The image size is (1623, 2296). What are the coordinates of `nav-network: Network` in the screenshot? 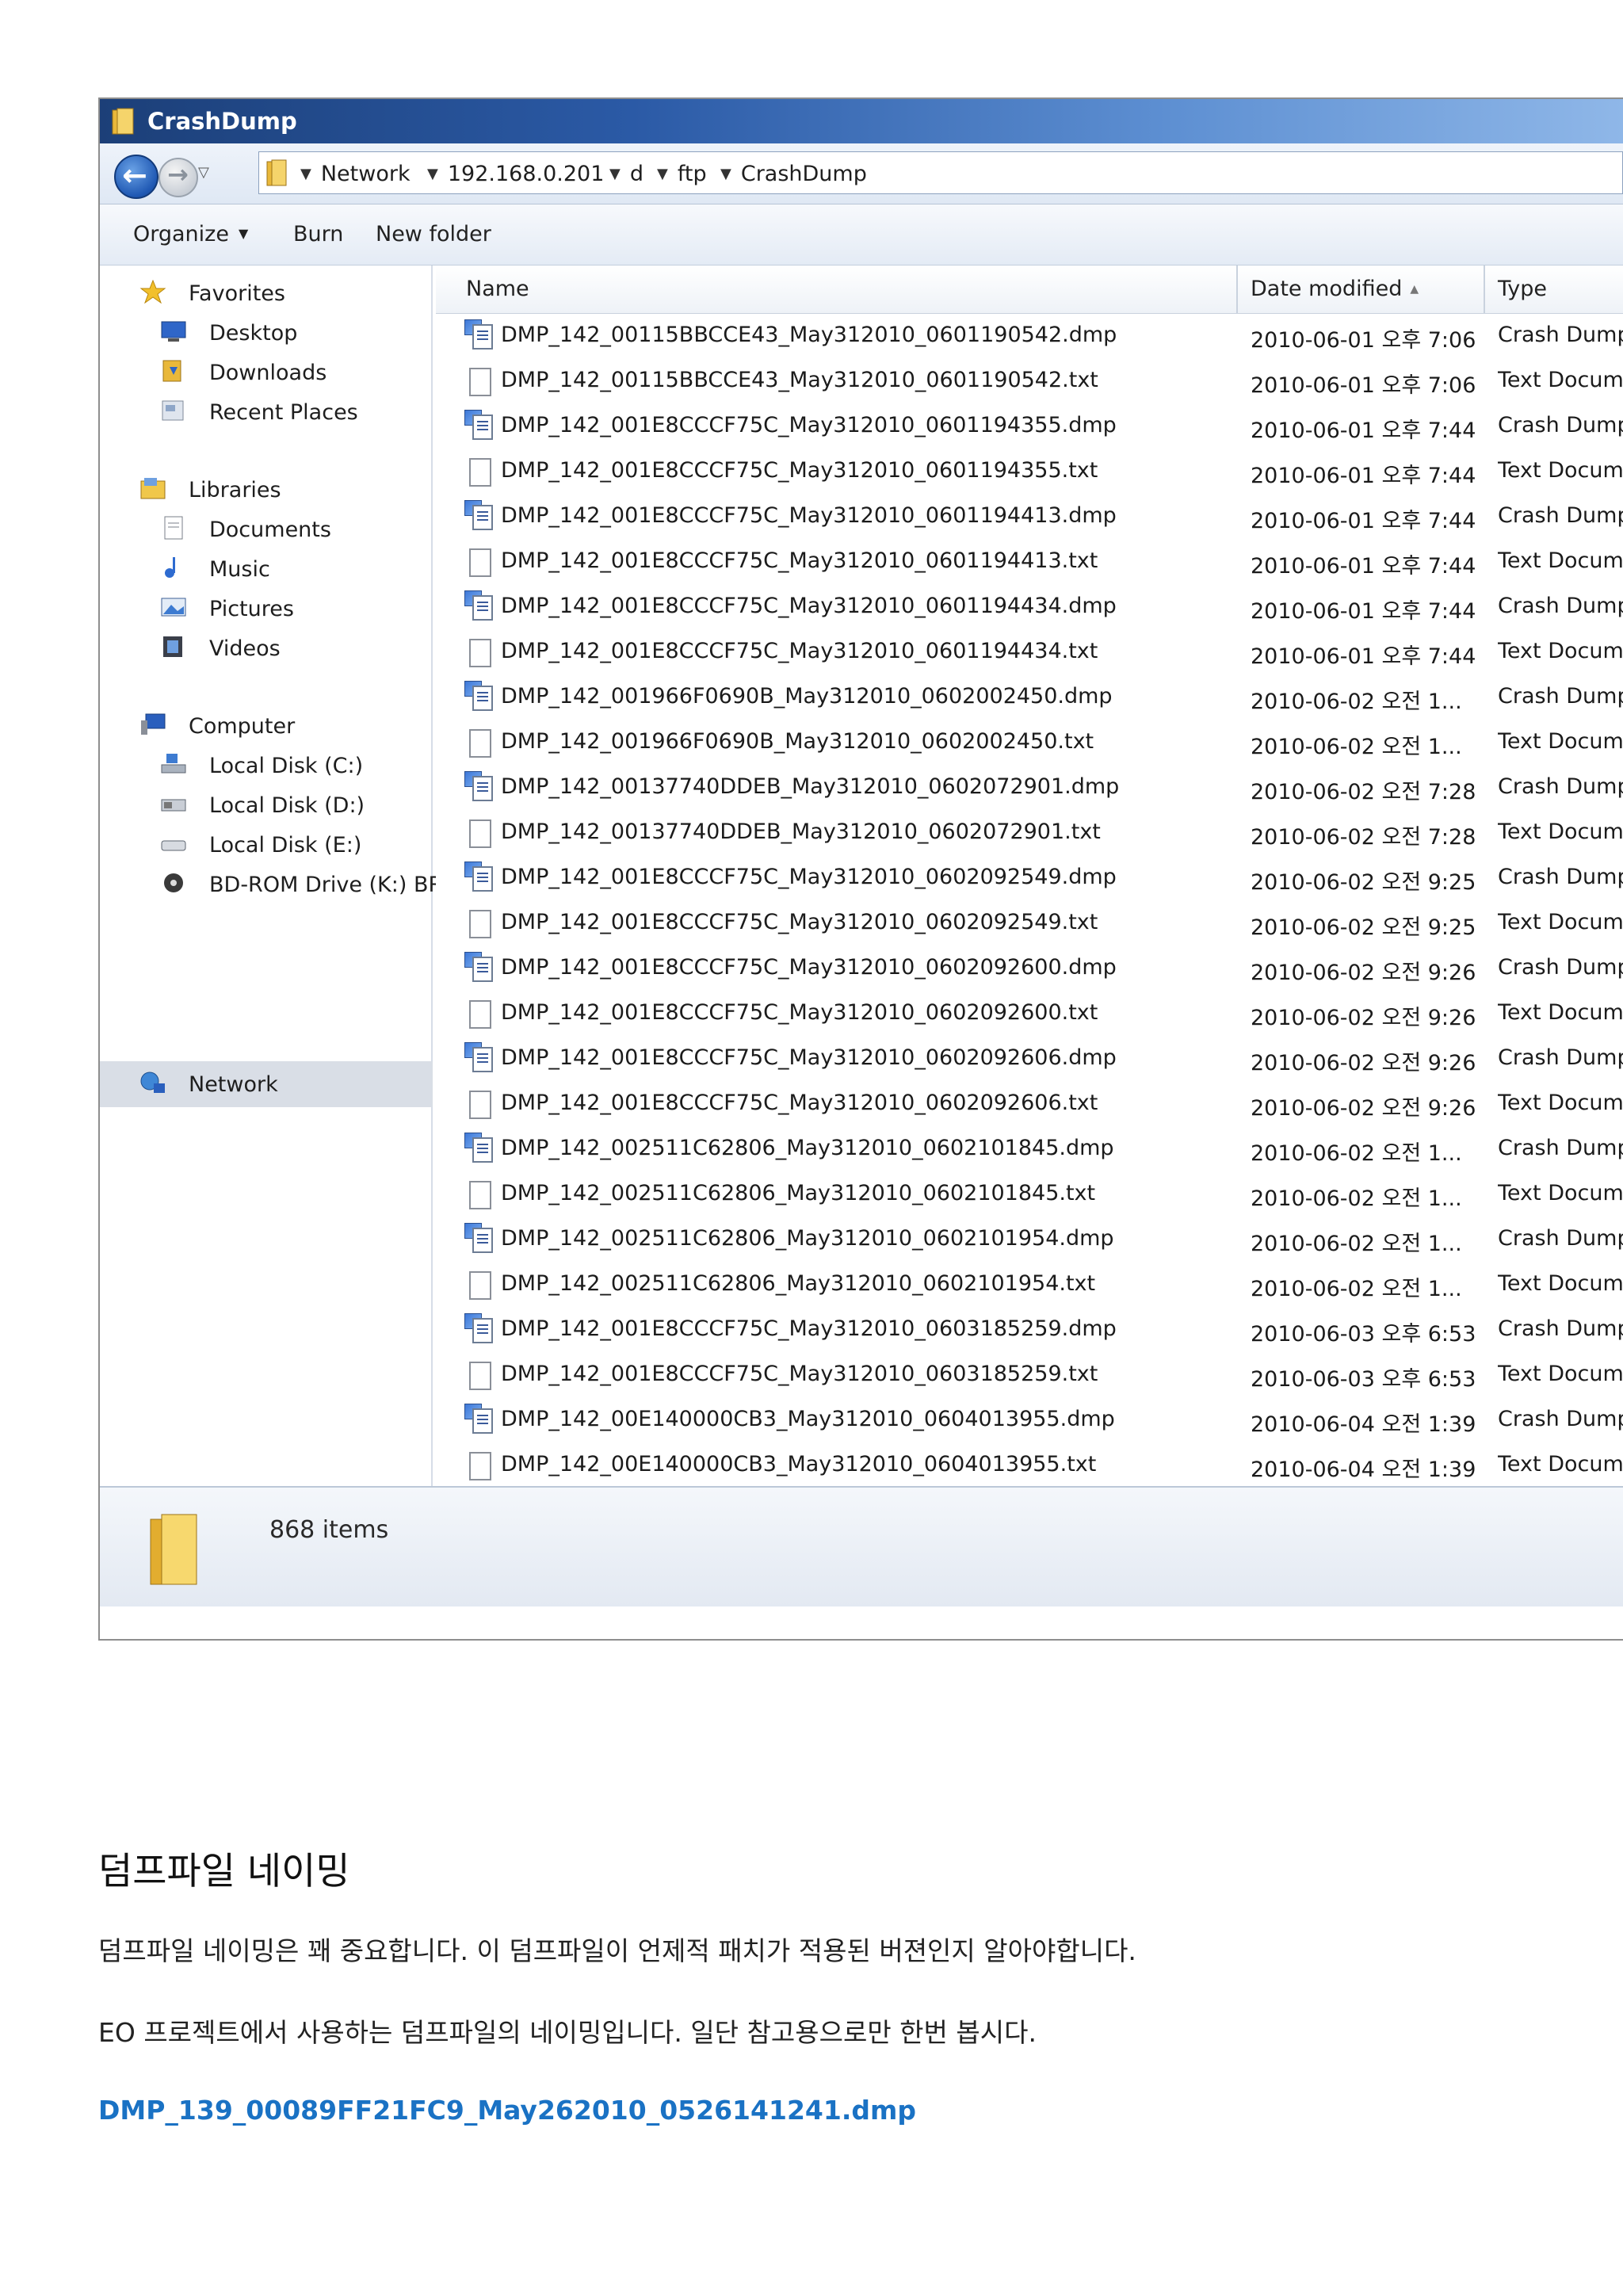 It's located at (233, 1084).